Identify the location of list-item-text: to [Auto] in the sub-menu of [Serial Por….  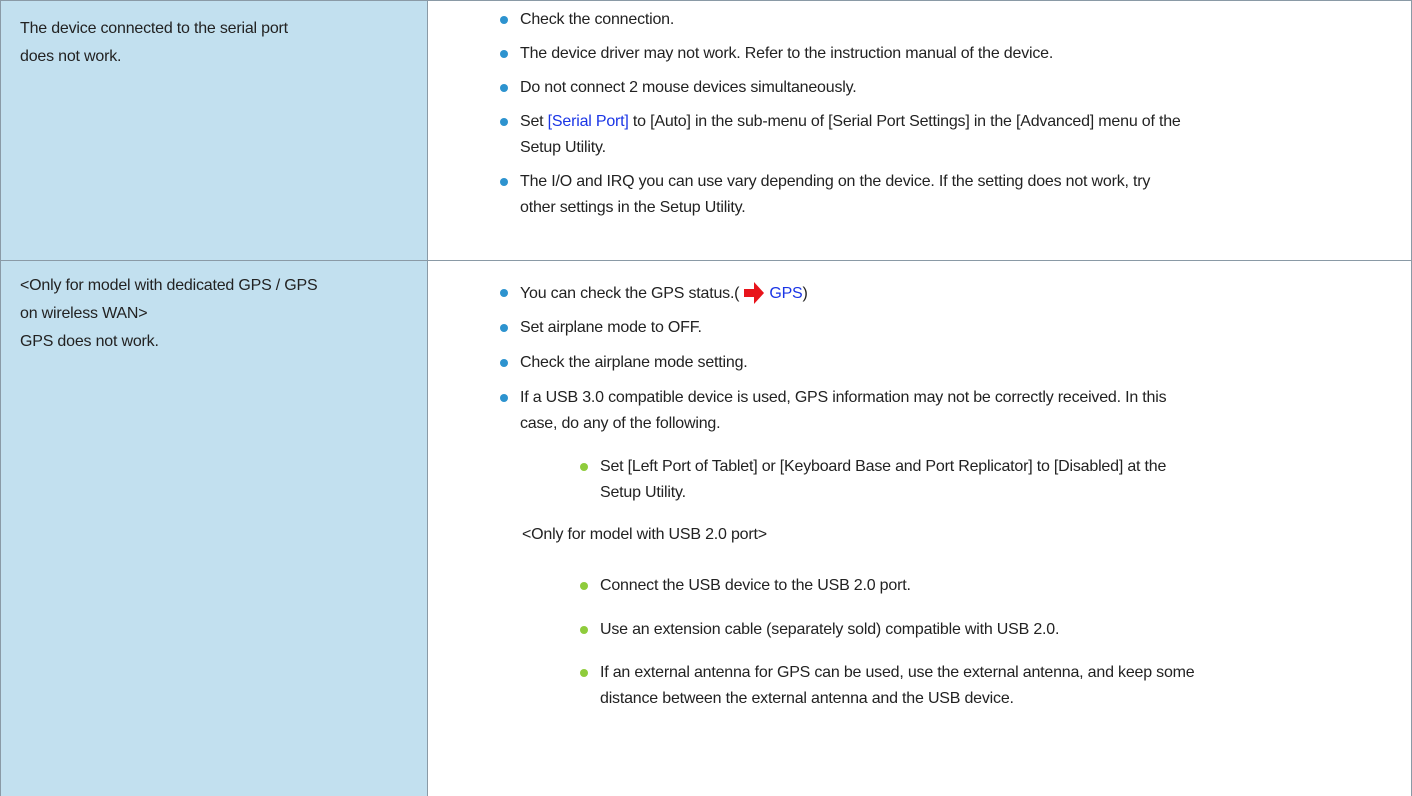
(904, 121).